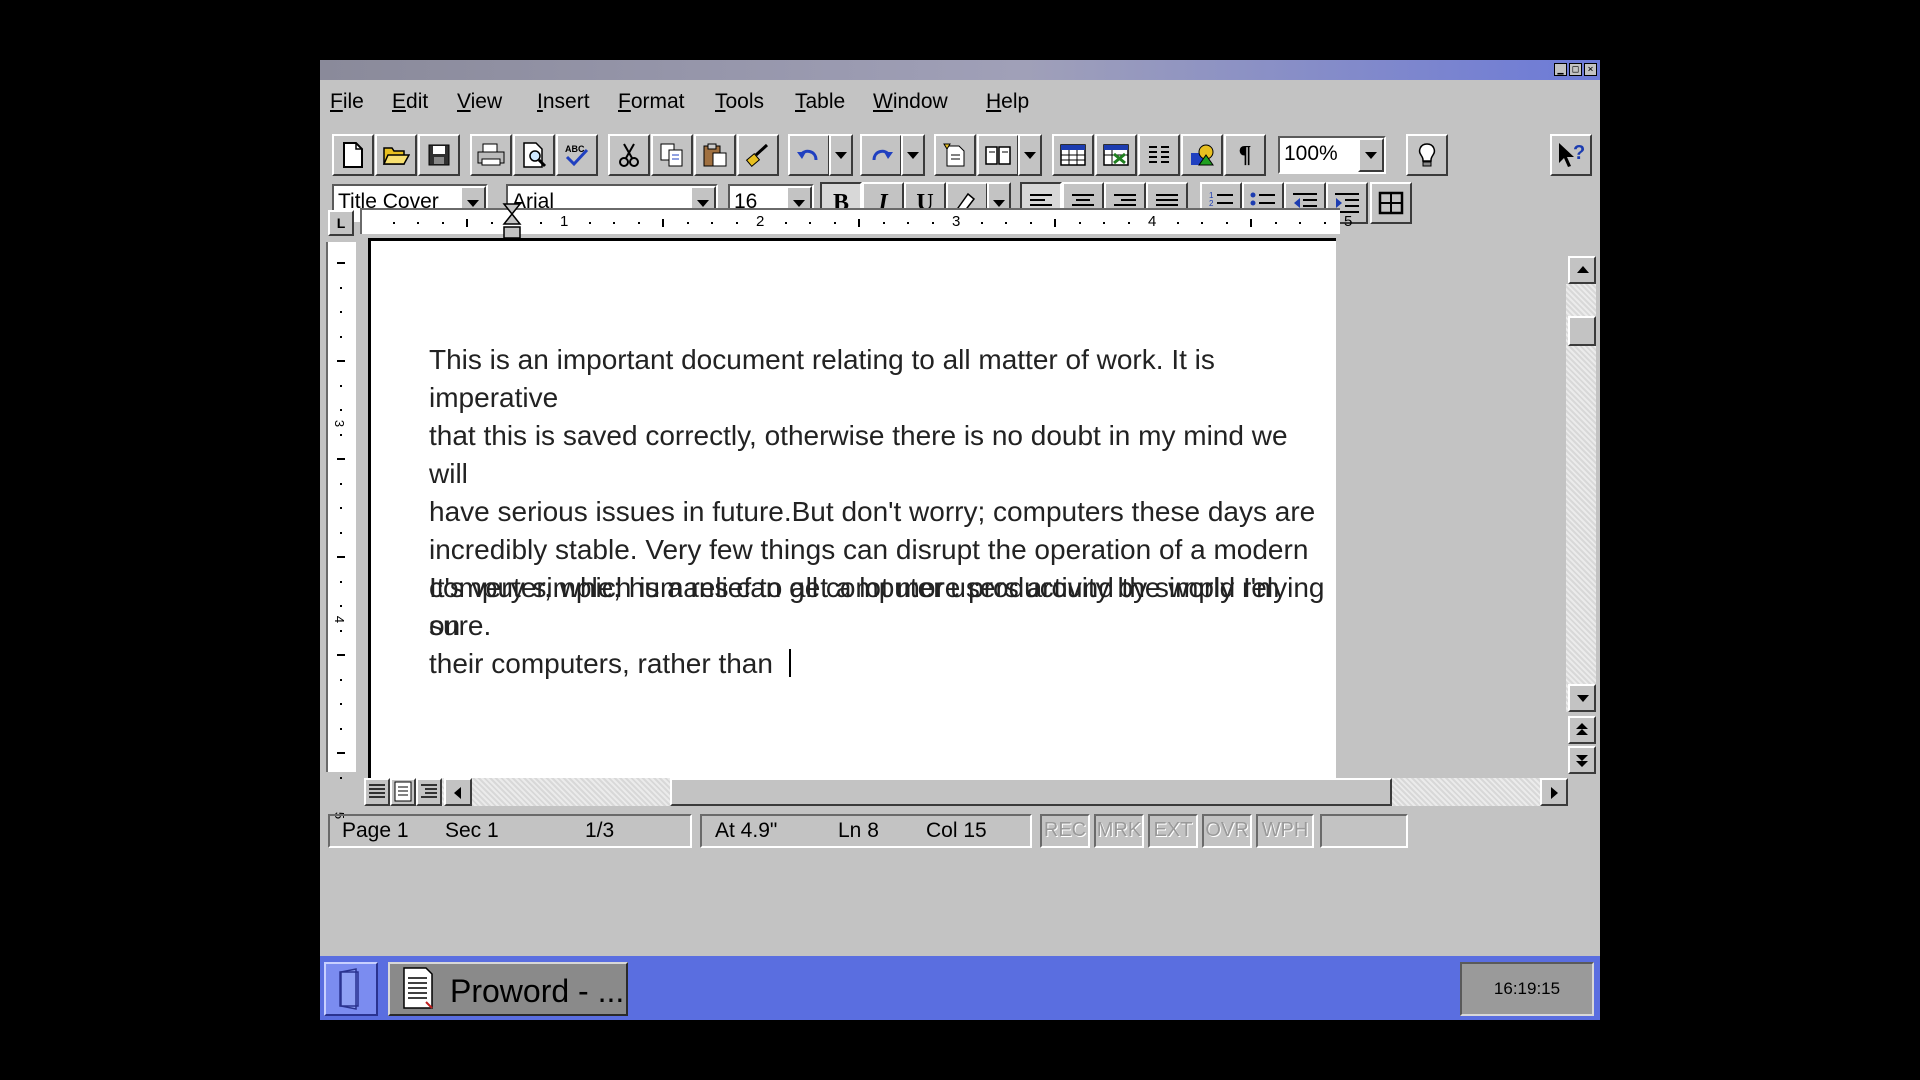 The width and height of the screenshot is (1920, 1080). What do you see at coordinates (746, 830) in the screenshot?
I see `status-at: At 4.9"` at bounding box center [746, 830].